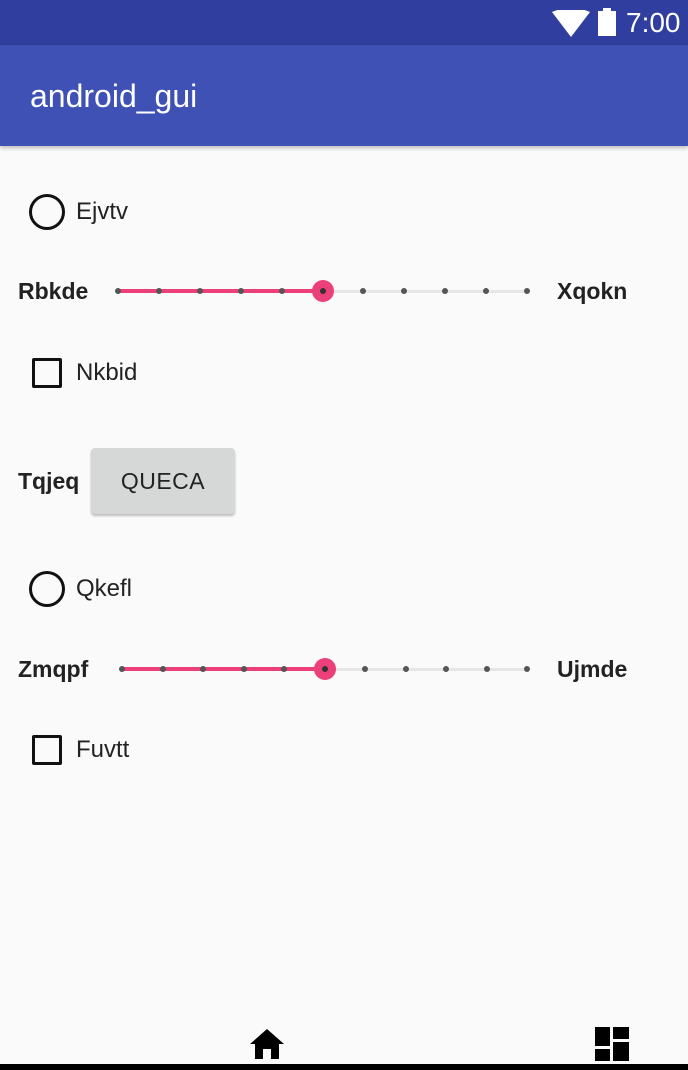 This screenshot has height=1070, width=688. I want to click on home-icon, so click(267, 1044).